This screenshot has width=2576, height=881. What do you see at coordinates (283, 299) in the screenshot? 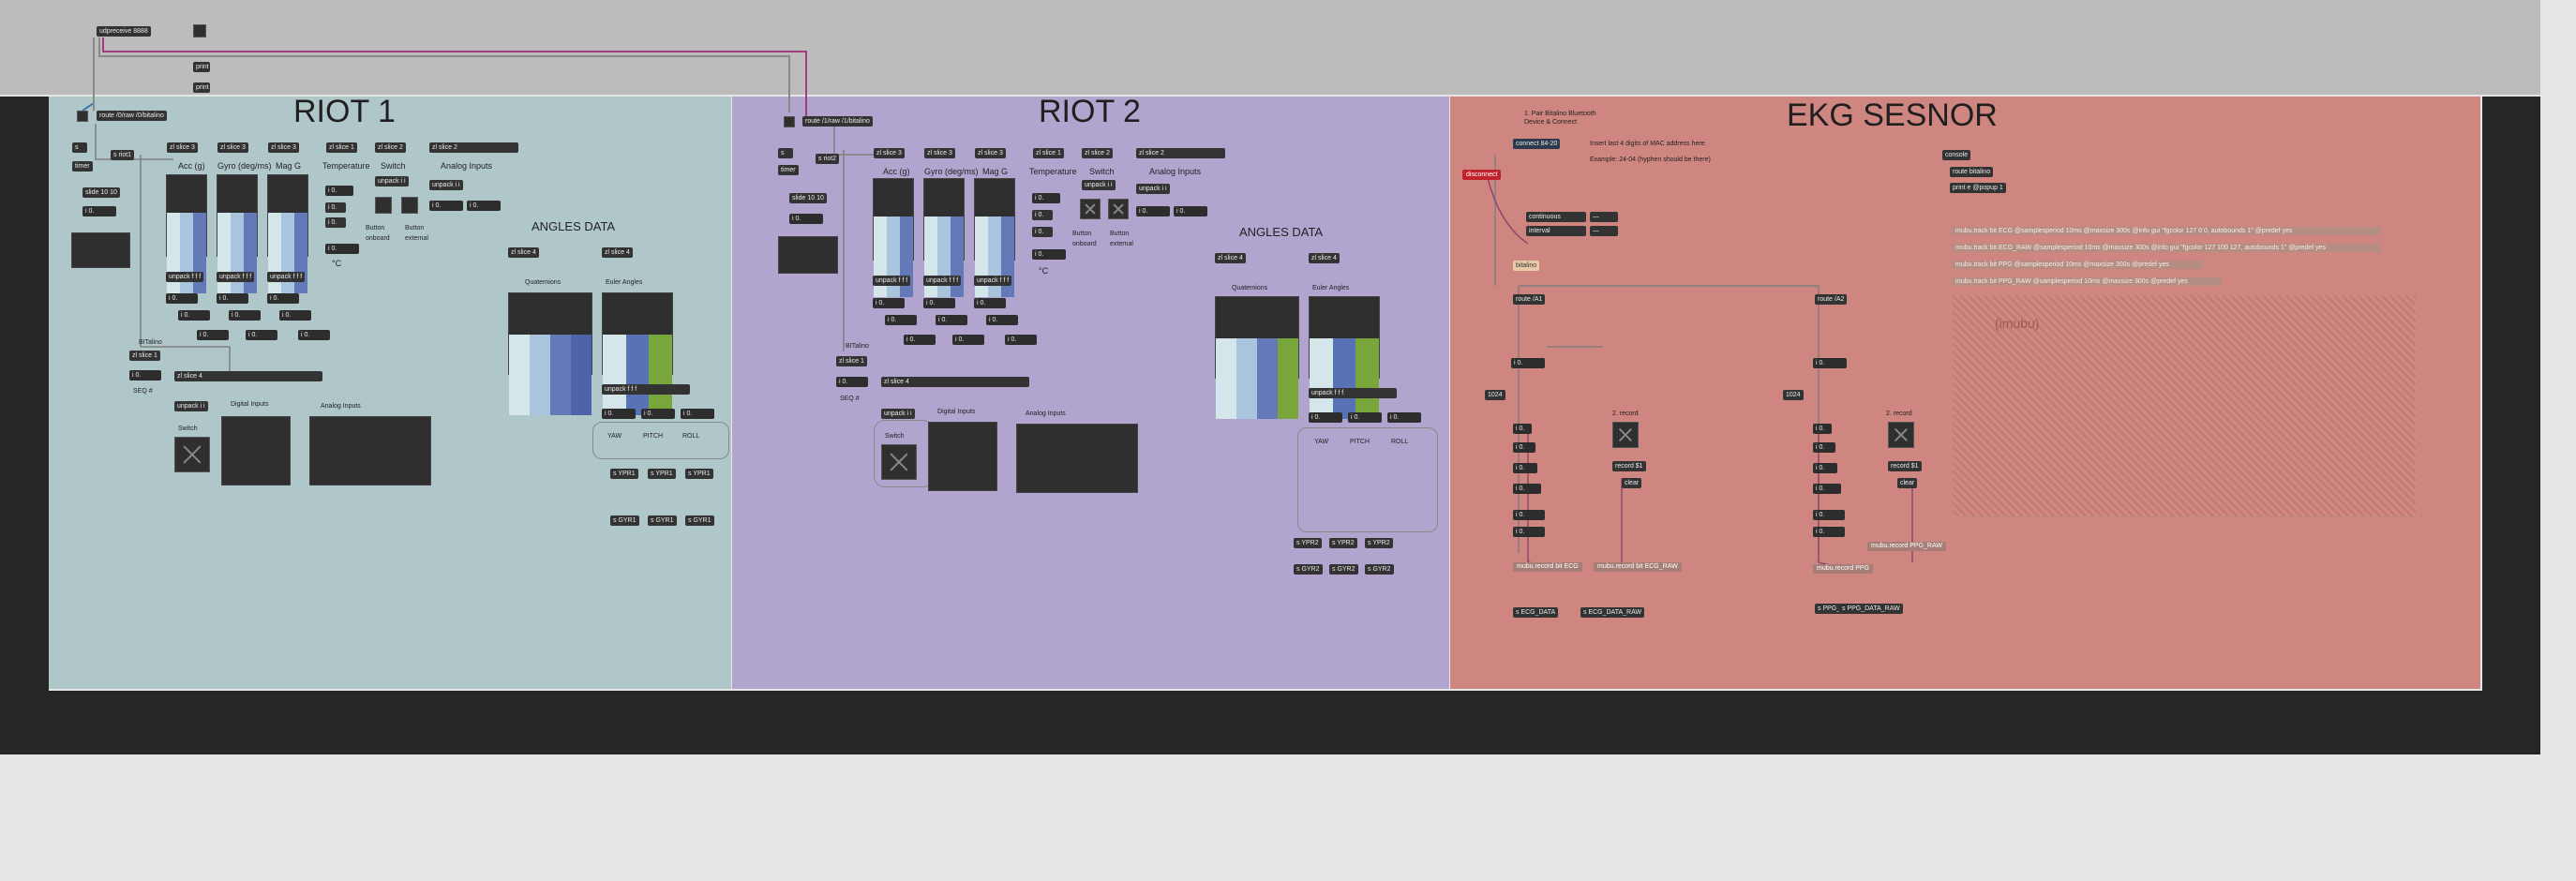
I see `riot1-mag-x: i 0.` at bounding box center [283, 299].